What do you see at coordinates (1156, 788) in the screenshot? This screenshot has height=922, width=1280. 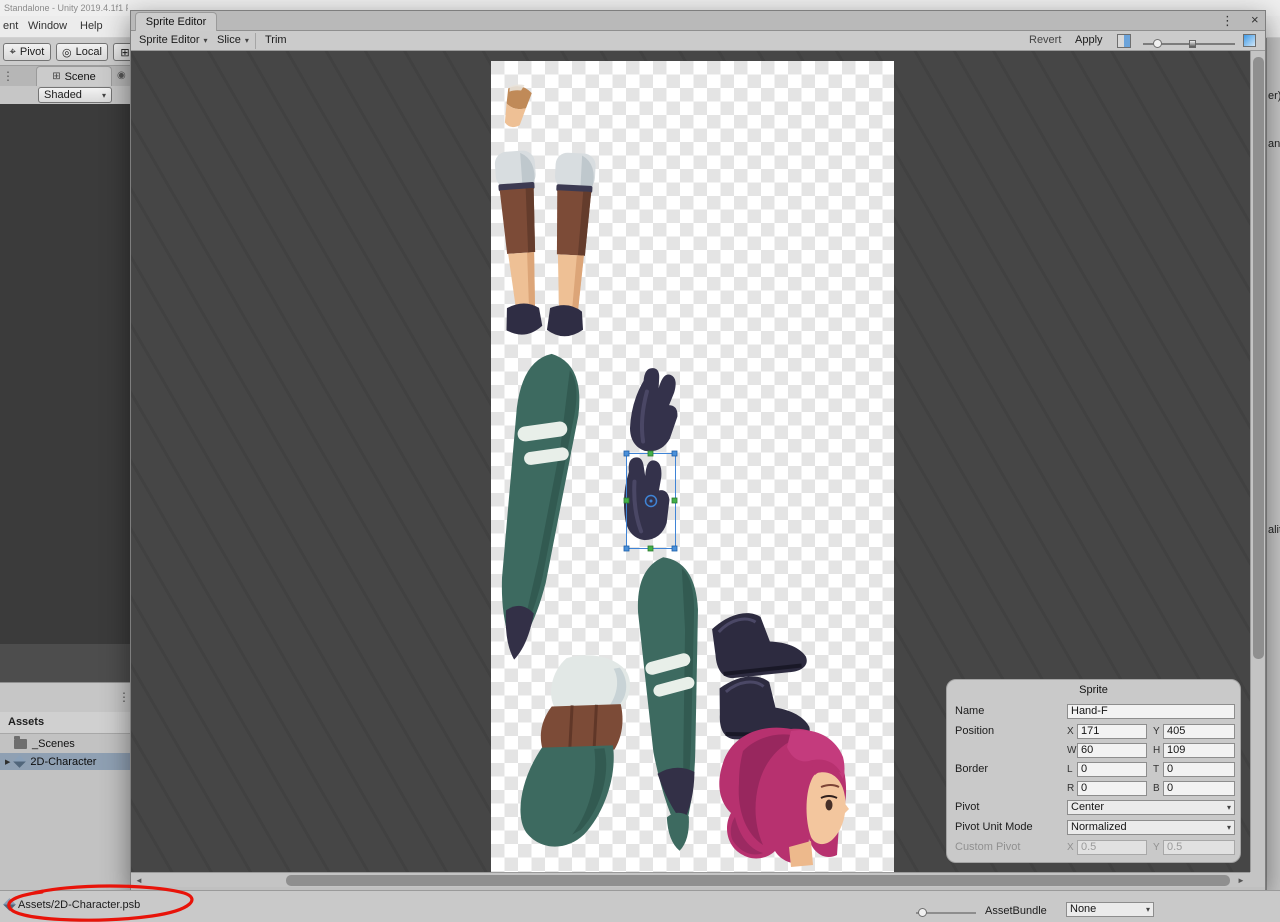 I see `b-prefix: B` at bounding box center [1156, 788].